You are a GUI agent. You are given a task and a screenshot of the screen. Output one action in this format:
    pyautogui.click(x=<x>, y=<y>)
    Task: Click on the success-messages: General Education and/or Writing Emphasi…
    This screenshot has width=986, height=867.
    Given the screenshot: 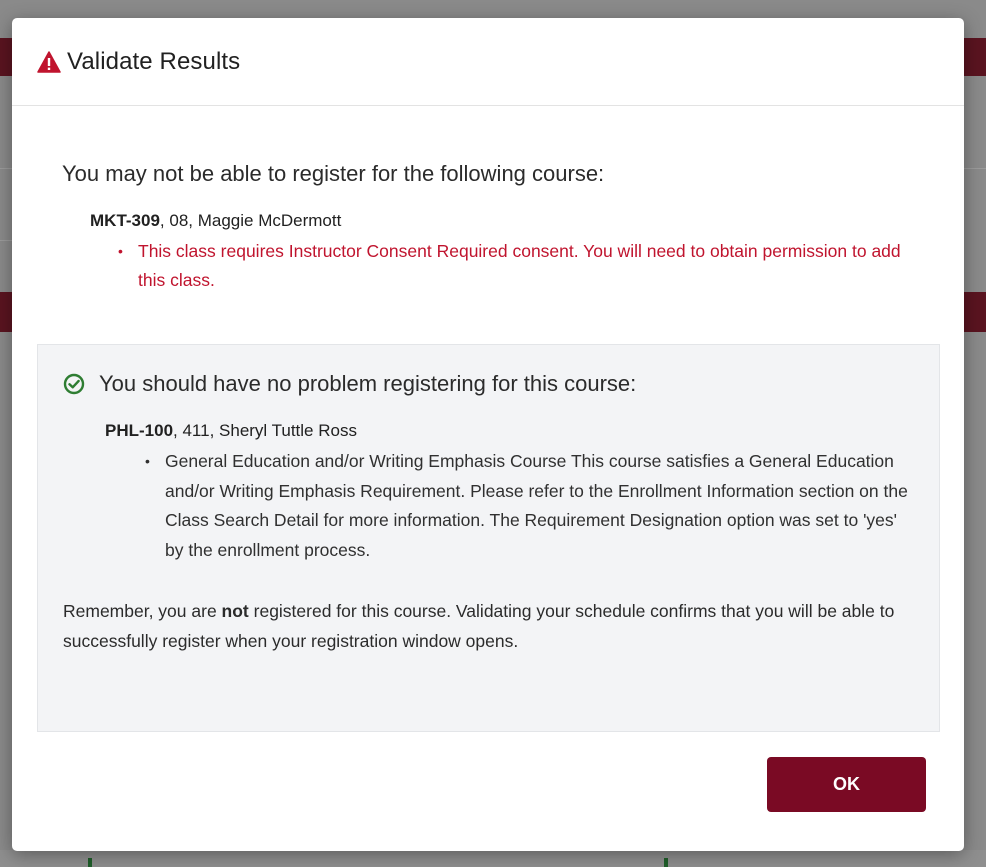 What is the action you would take?
    pyautogui.click(x=488, y=506)
    